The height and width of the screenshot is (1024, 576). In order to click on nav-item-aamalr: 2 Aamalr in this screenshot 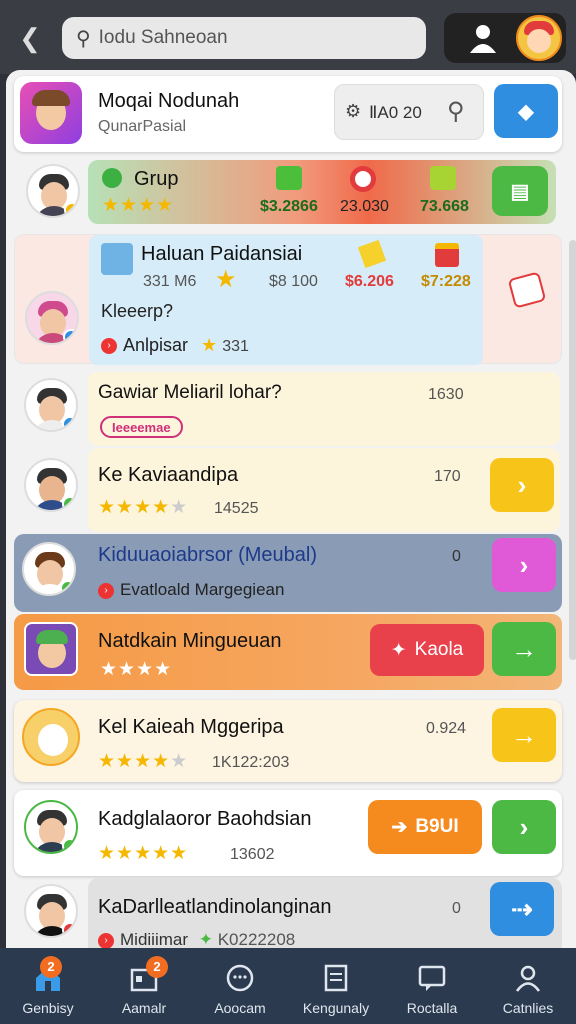, I will do `click(144, 986)`.